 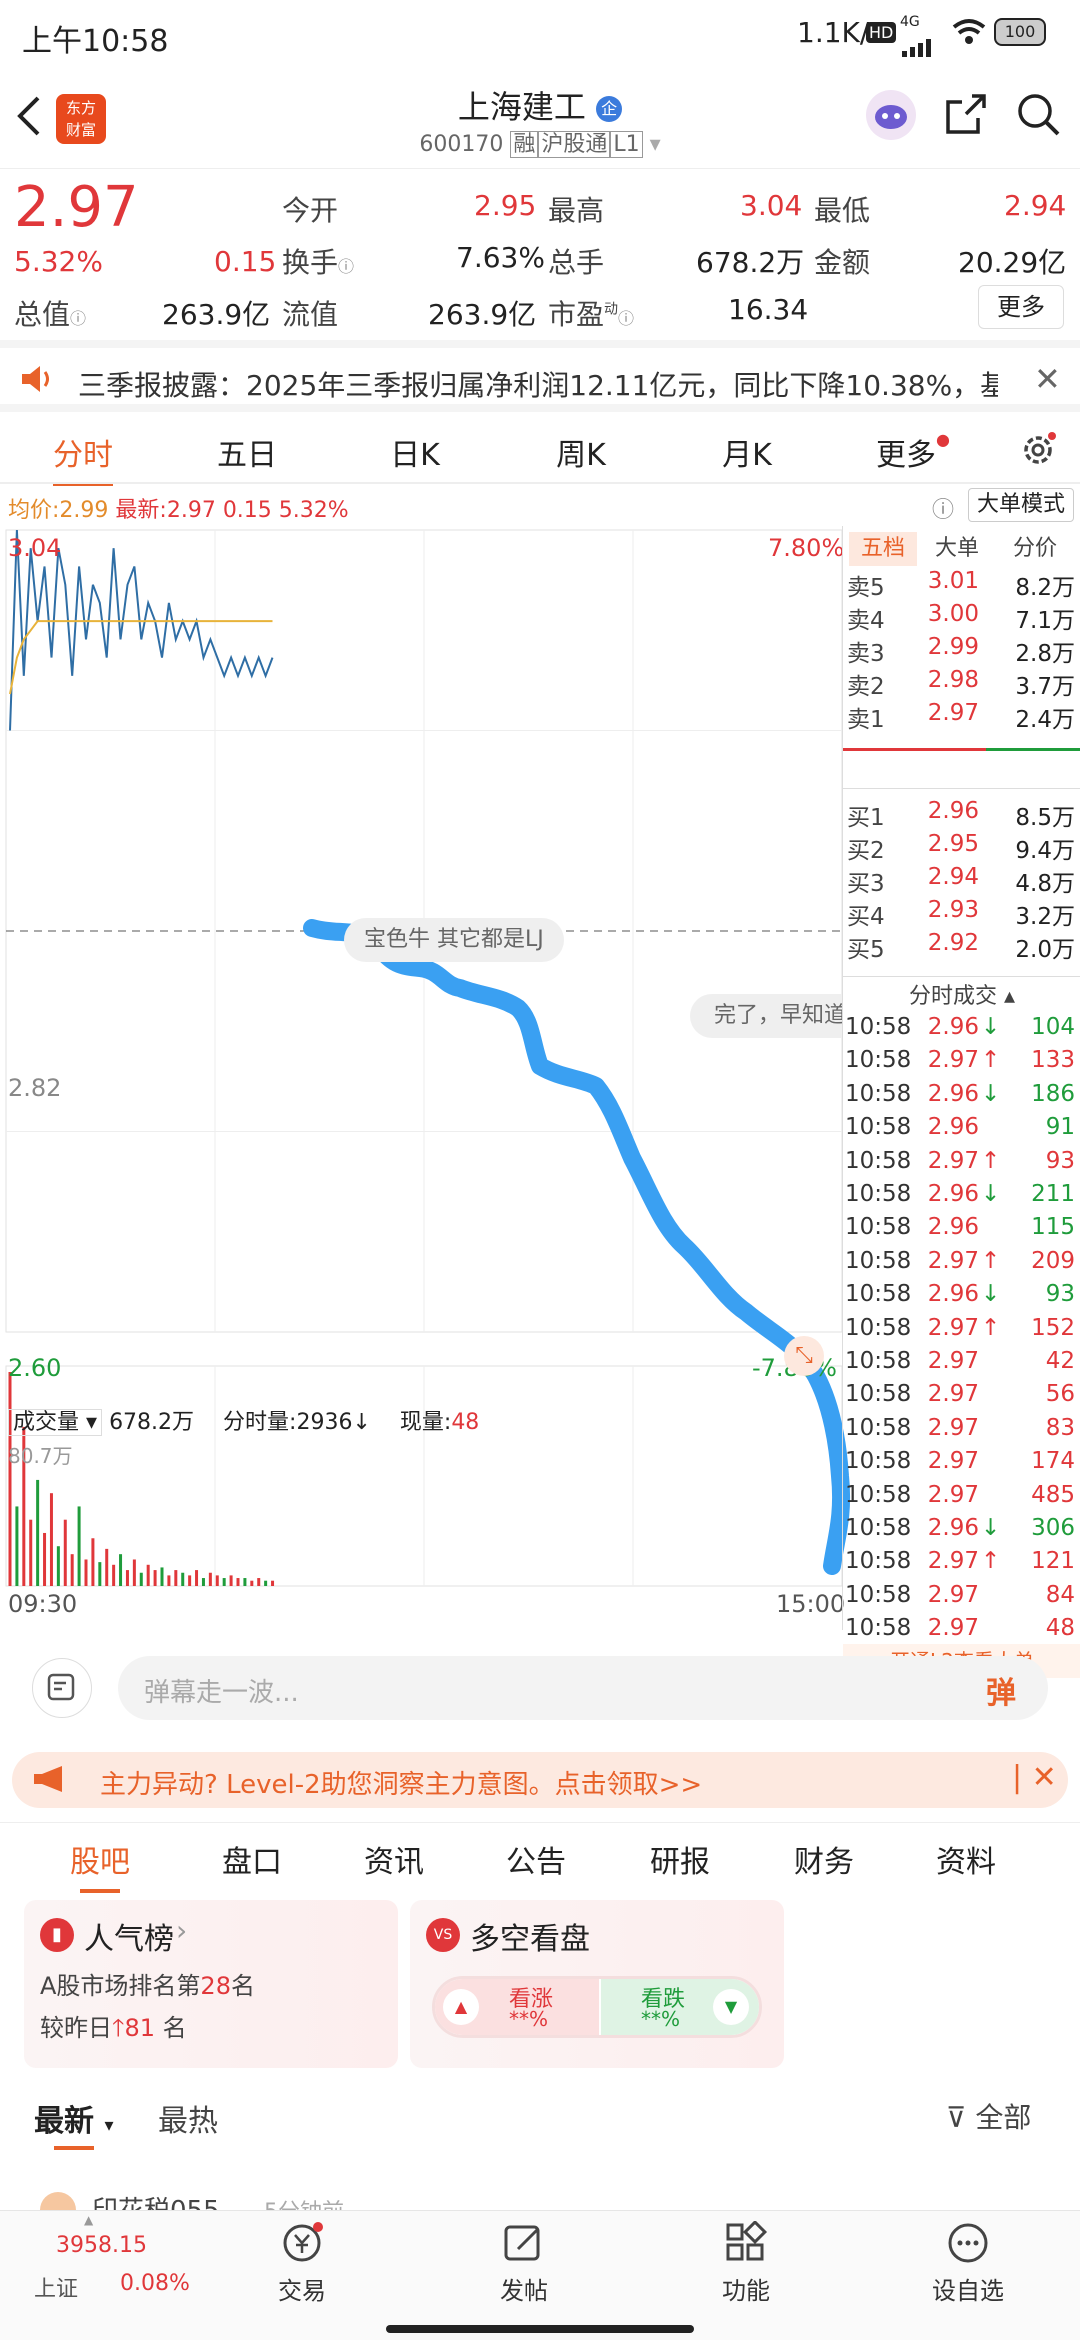 What do you see at coordinates (454, 940) in the screenshot?
I see `danmaku-bubble: 宝色牛 其它都是LJ` at bounding box center [454, 940].